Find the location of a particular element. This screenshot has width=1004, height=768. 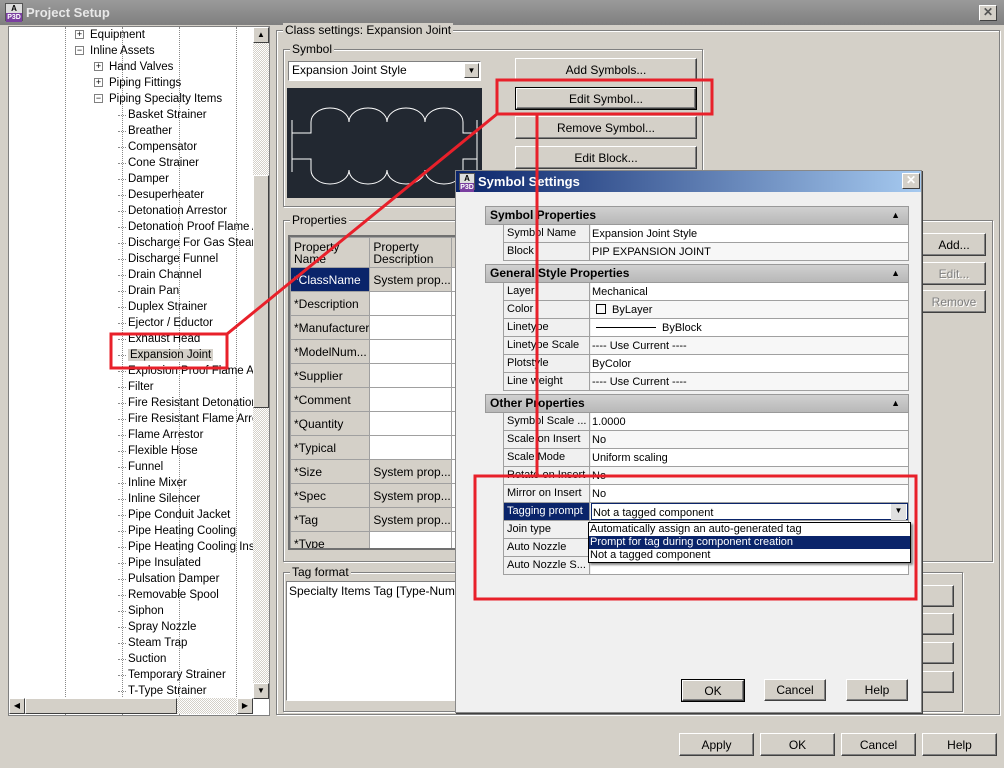

tree-item: Compensator is located at coordinates (162, 147).